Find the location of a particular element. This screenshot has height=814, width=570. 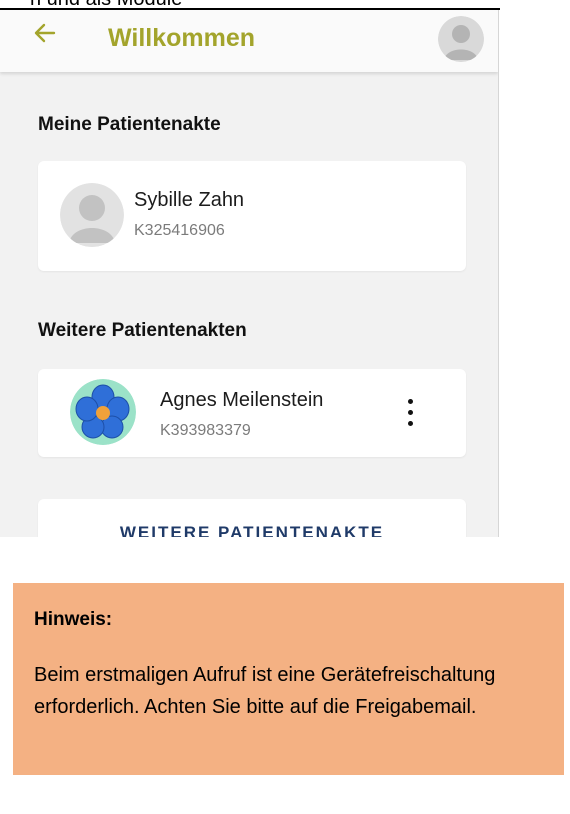

patient-name: Sybille Zahn is located at coordinates (189, 200).